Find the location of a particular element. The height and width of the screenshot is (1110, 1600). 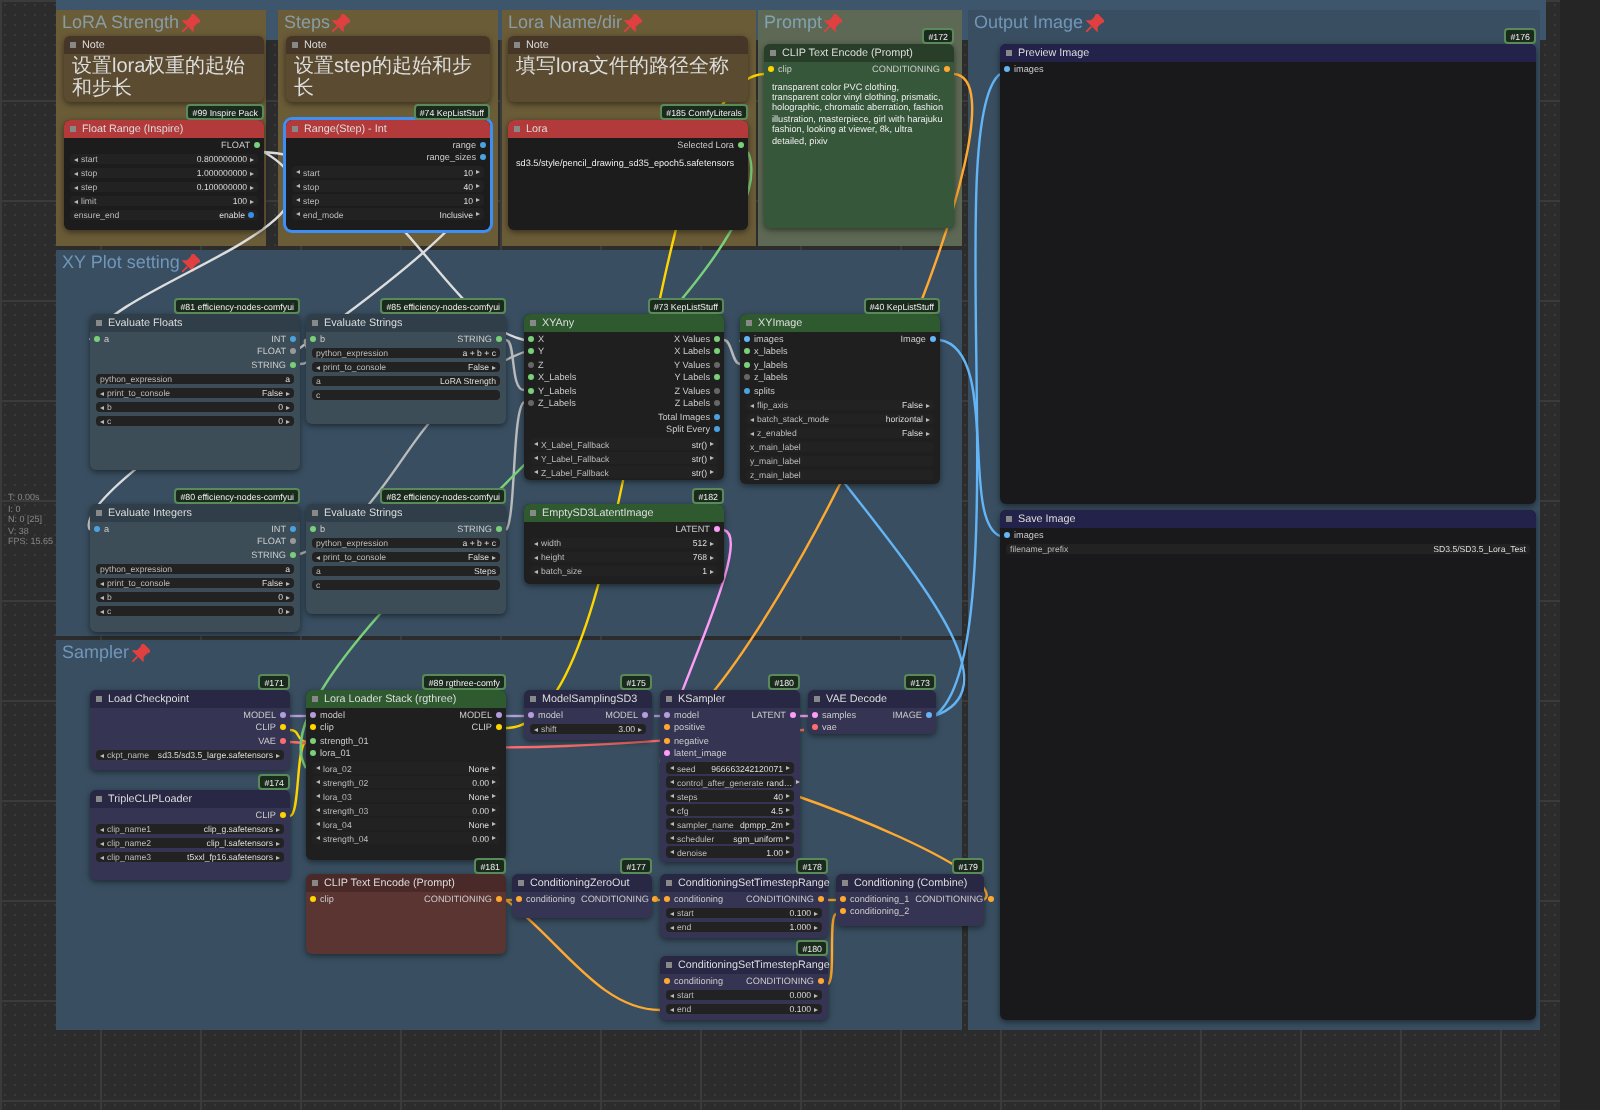

group-title: Sampler is located at coordinates (96, 653).